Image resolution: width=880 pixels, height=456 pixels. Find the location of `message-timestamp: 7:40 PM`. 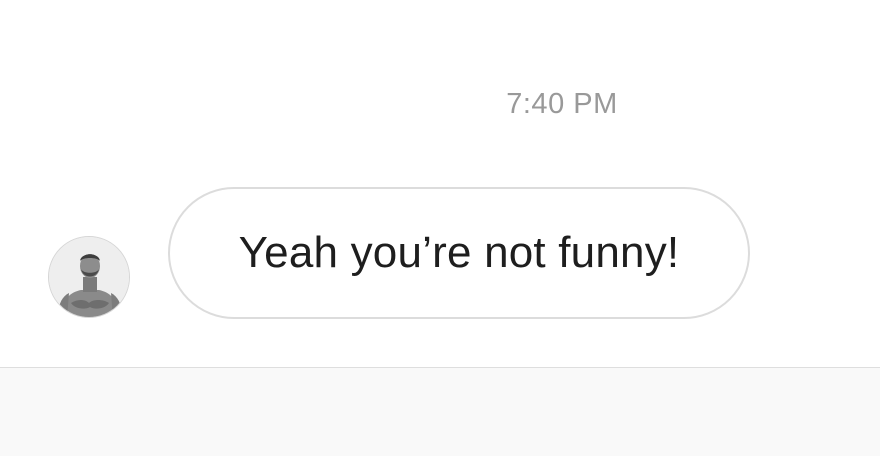

message-timestamp: 7:40 PM is located at coordinates (562, 104).